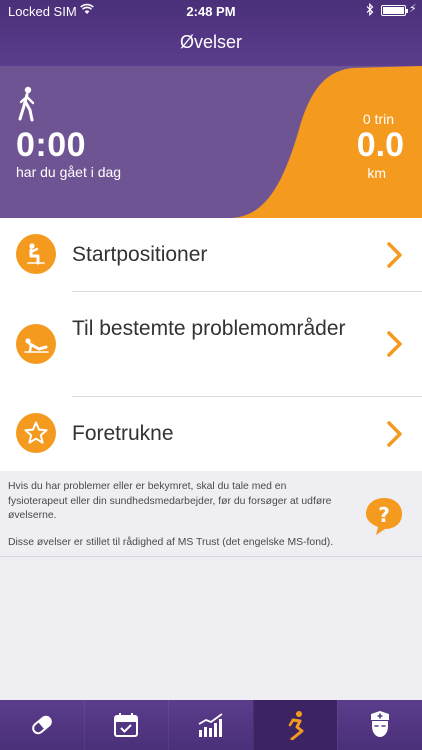  What do you see at coordinates (380, 145) in the screenshot?
I see `distance-value: 0.0` at bounding box center [380, 145].